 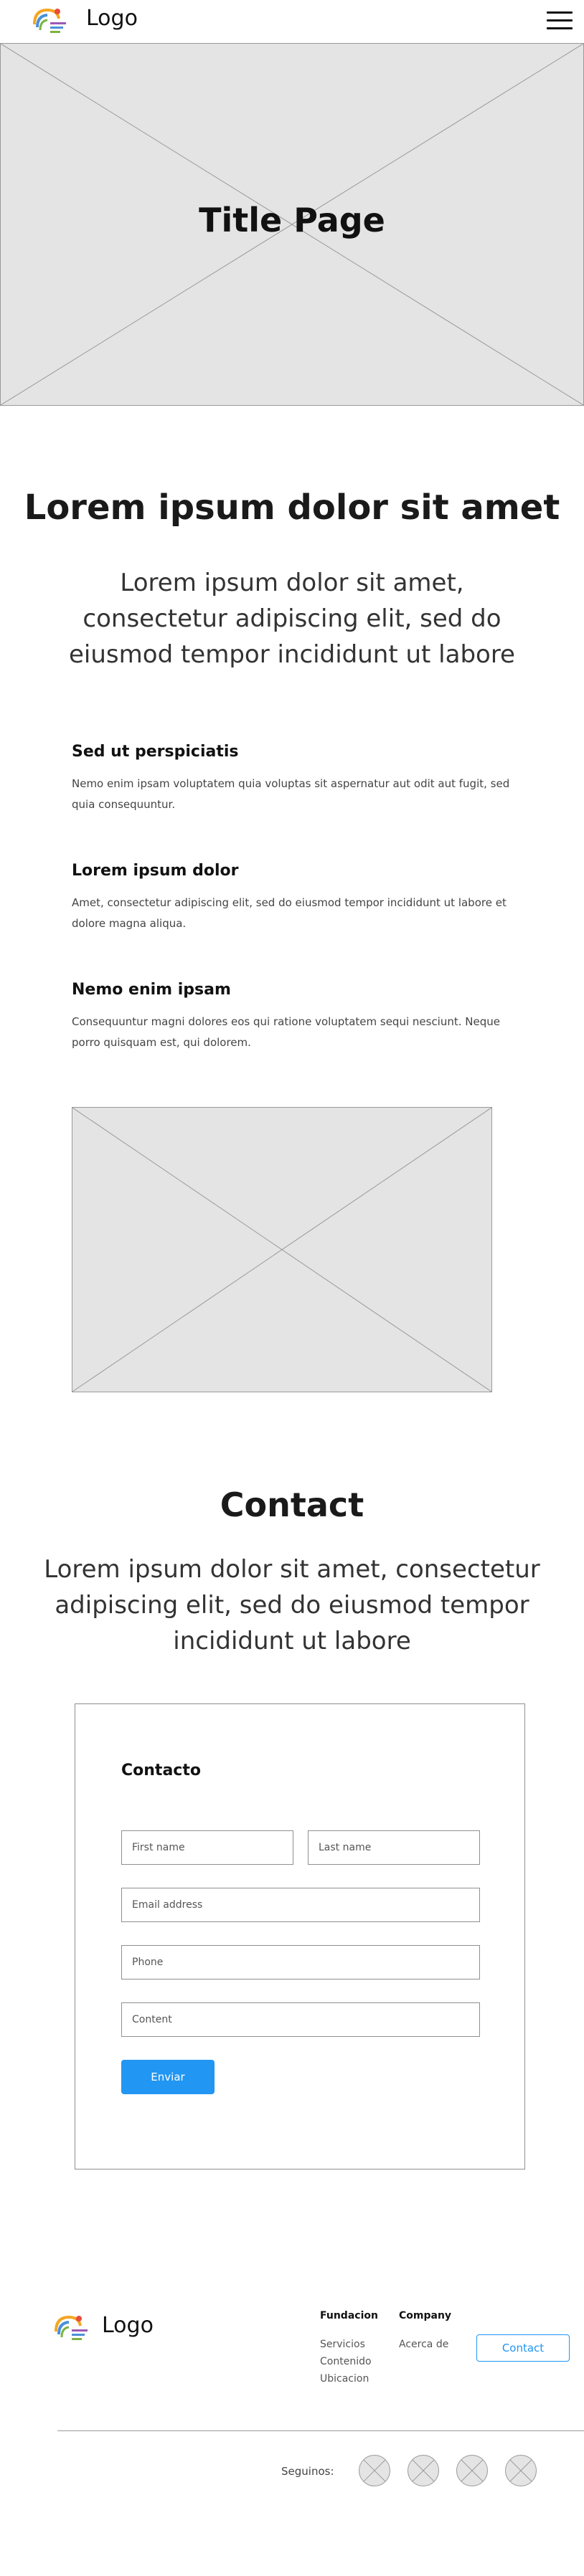 I want to click on intro-title: Lorem ipsum dolor sit amet, so click(x=292, y=508).